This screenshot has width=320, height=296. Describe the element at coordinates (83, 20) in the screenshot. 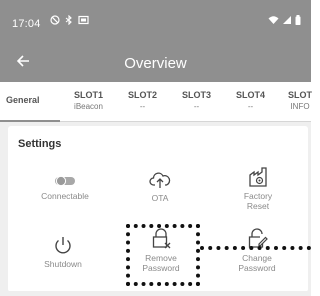

I see `cast-icon` at that location.